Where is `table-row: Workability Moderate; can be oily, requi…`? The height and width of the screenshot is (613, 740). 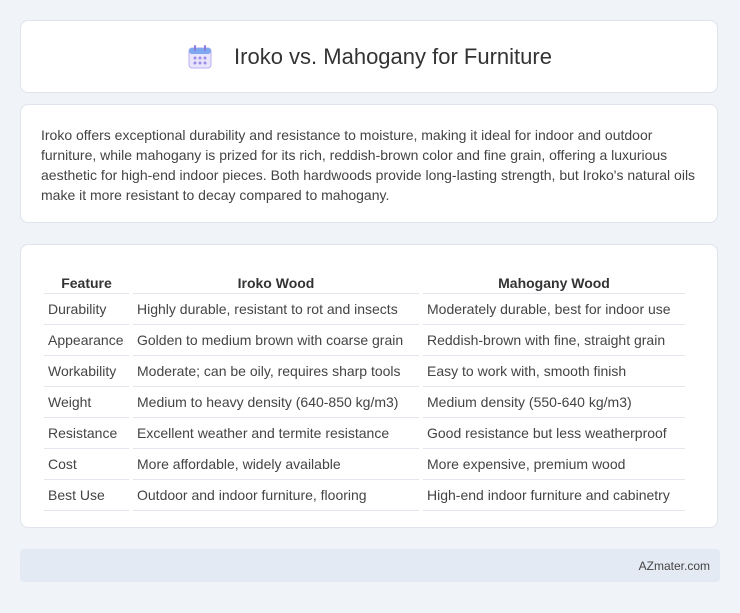 table-row: Workability Moderate; can be oily, requi… is located at coordinates (364, 371).